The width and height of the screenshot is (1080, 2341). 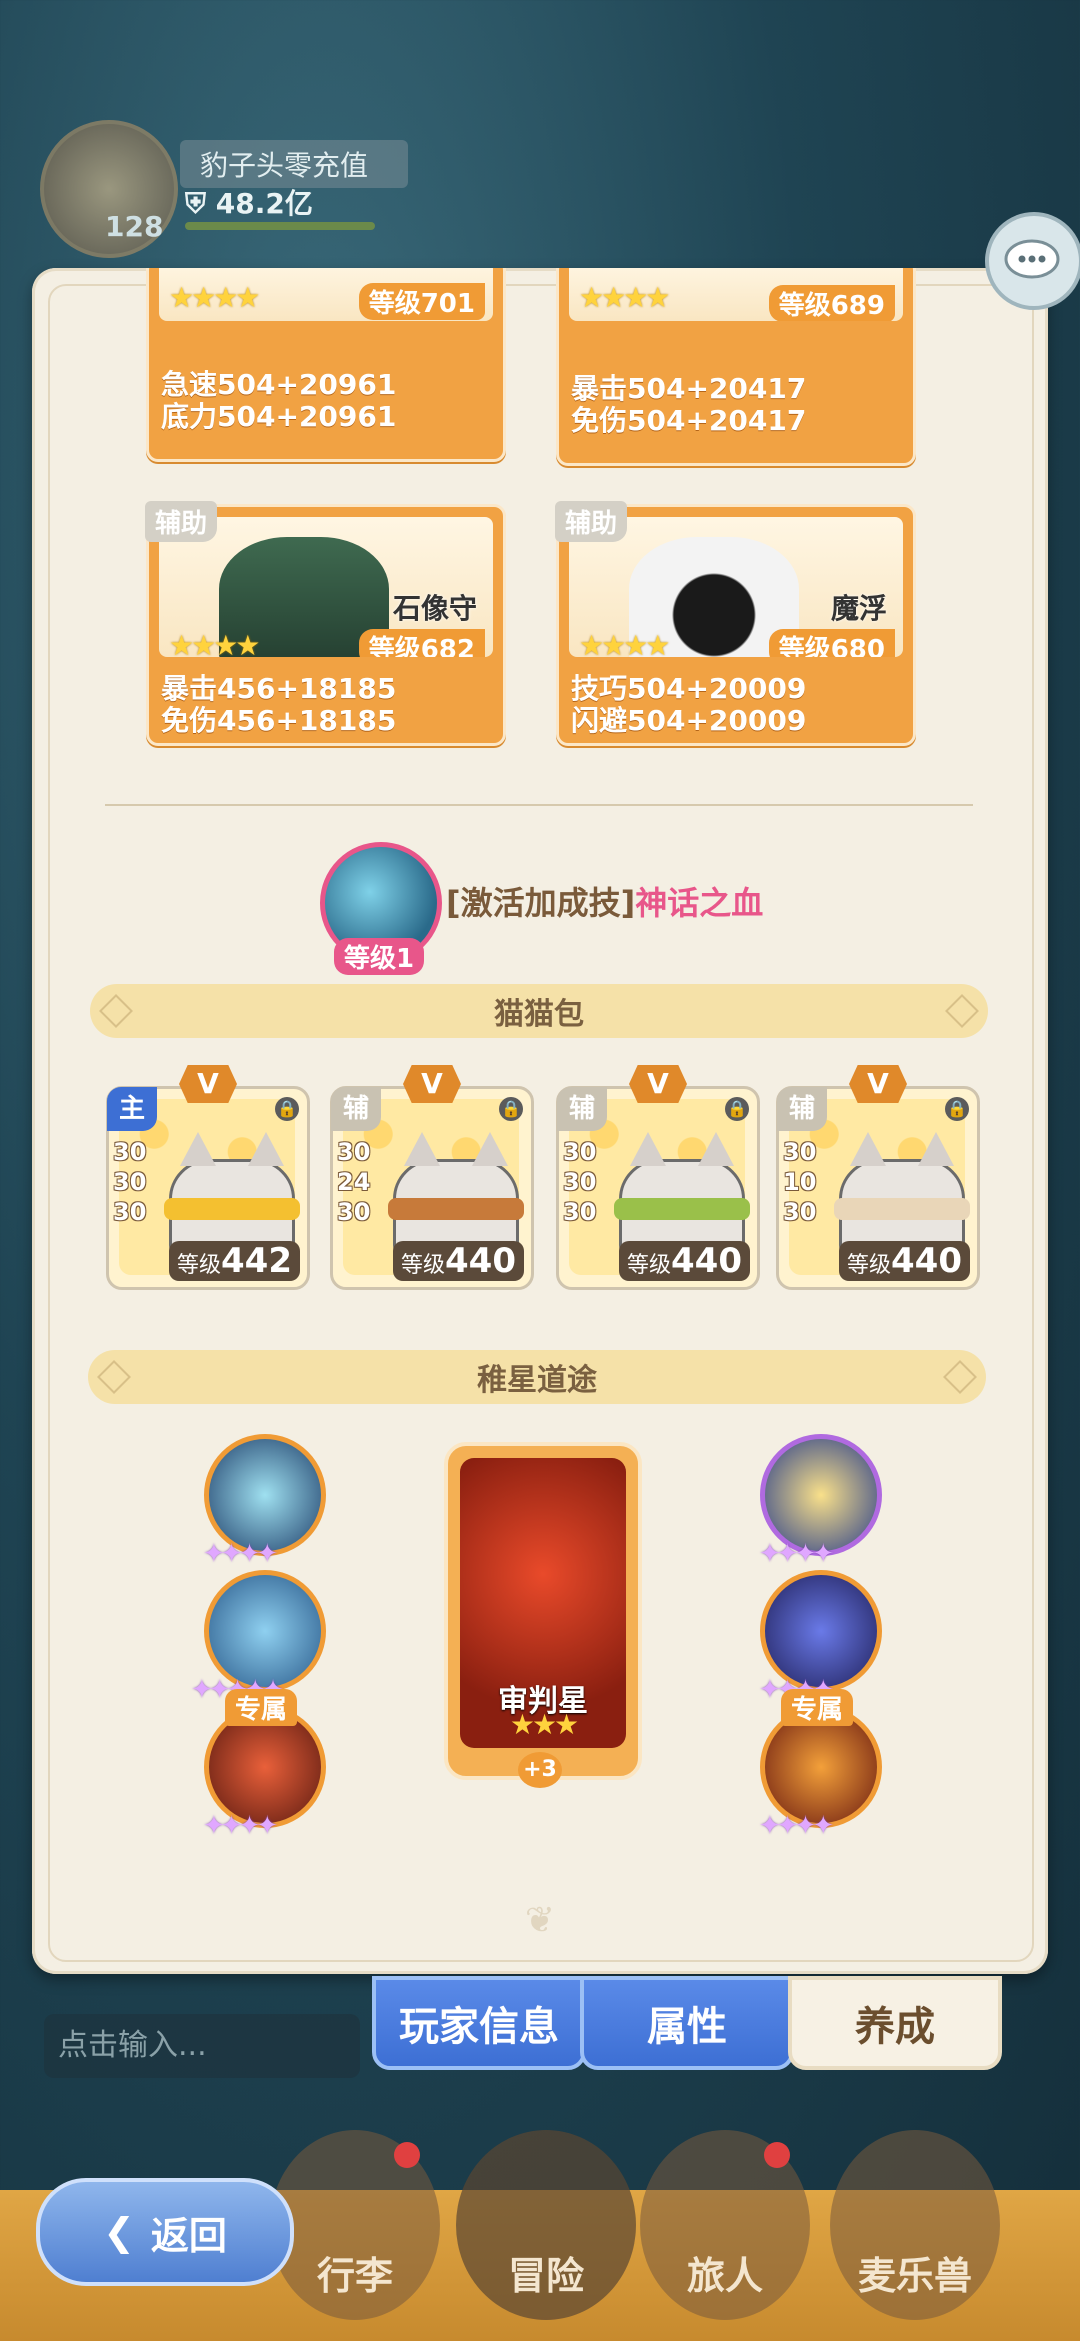 I want to click on cat-bag-title: 猫猫包, so click(x=539, y=1014).